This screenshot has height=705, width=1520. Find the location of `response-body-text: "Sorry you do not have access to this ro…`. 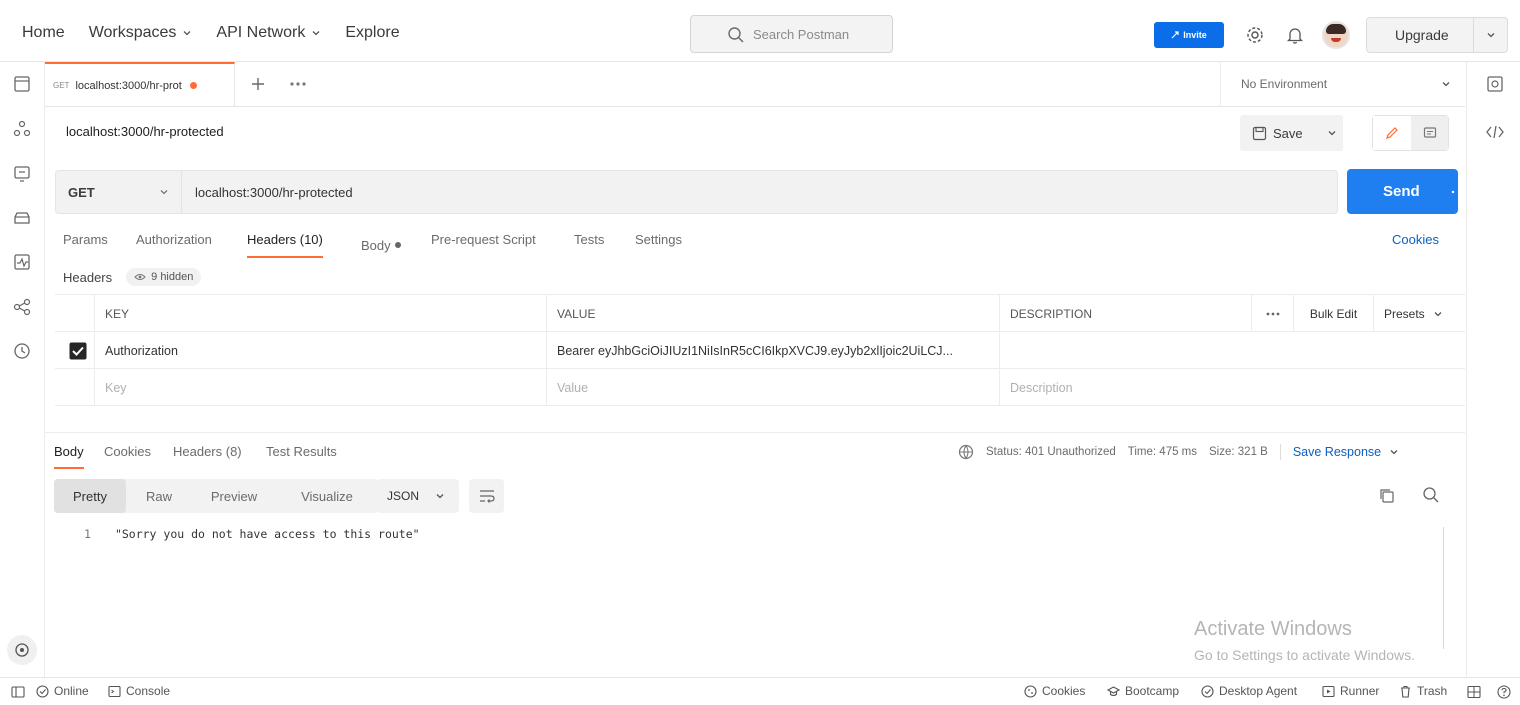

response-body-text: "Sorry you do not have access to this ro… is located at coordinates (267, 534).